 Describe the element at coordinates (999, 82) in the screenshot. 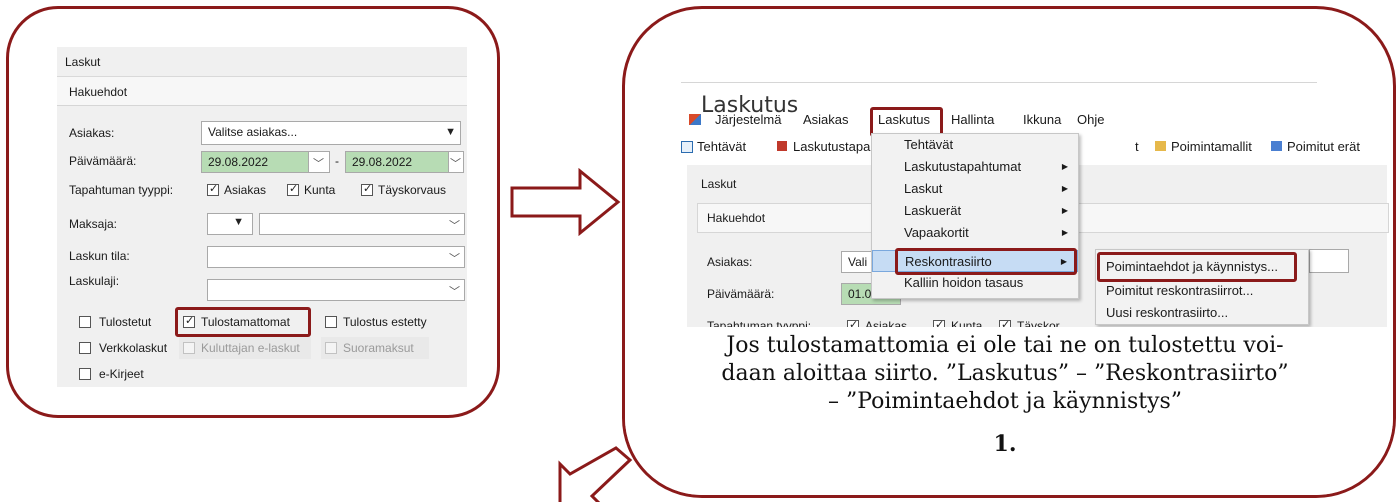

I see `top-divider` at that location.